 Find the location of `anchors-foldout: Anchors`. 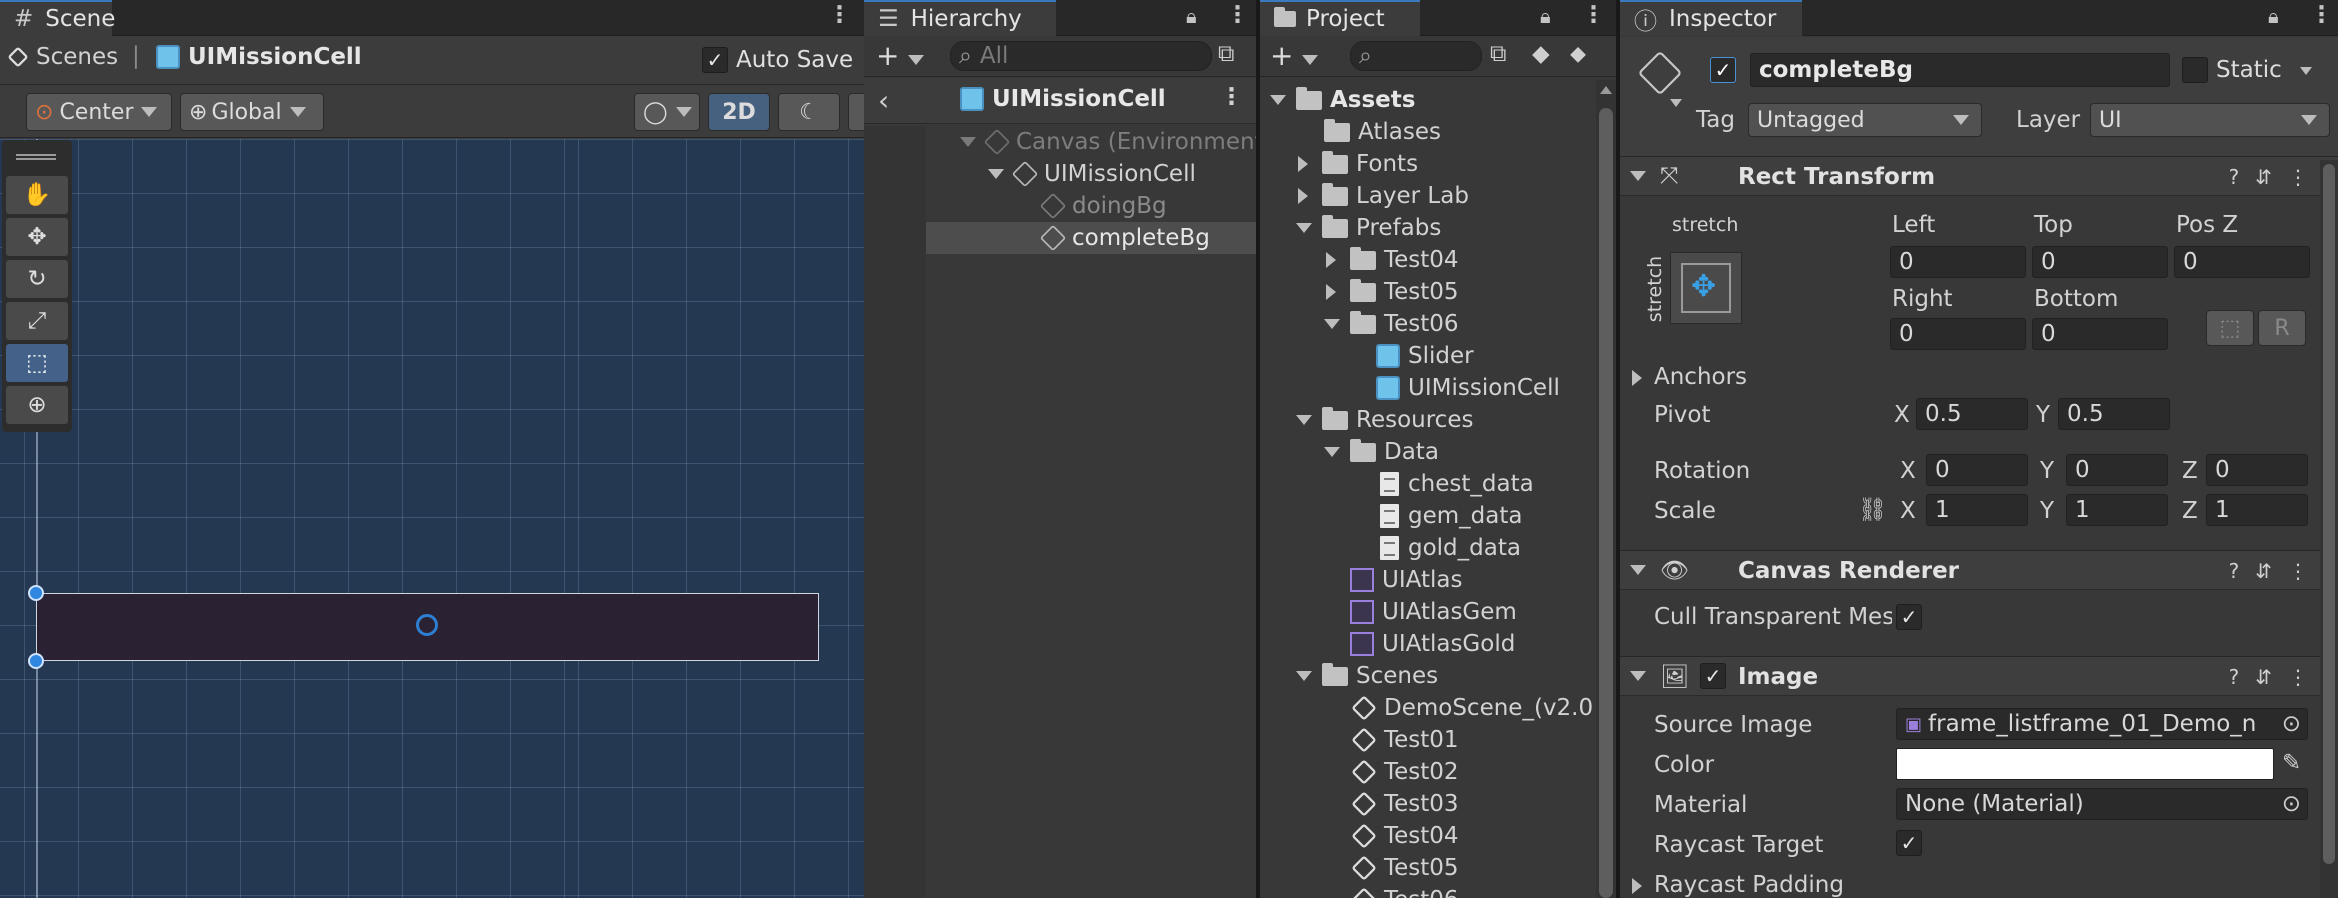

anchors-foldout: Anchors is located at coordinates (1700, 377).